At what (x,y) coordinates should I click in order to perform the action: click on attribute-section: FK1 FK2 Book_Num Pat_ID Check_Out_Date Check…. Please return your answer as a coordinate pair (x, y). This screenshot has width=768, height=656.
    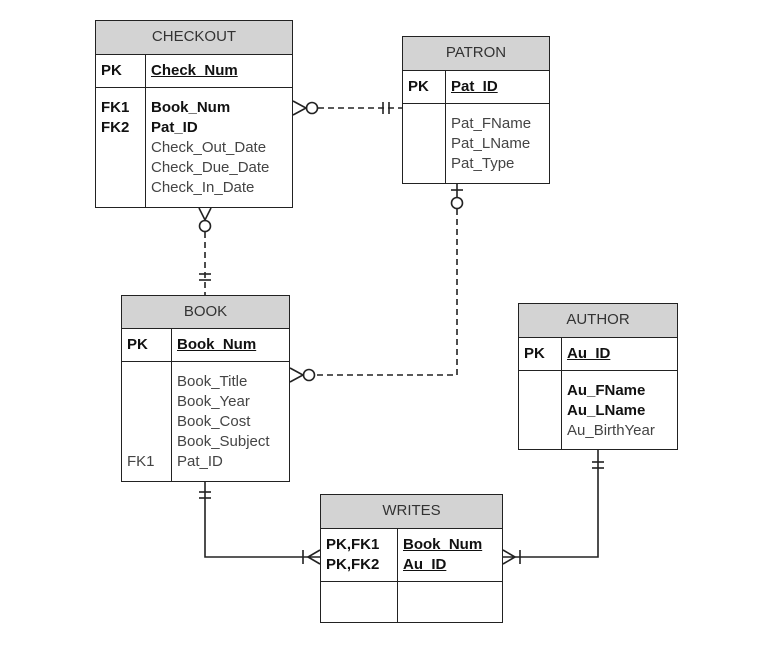
    Looking at the image, I should click on (194, 147).